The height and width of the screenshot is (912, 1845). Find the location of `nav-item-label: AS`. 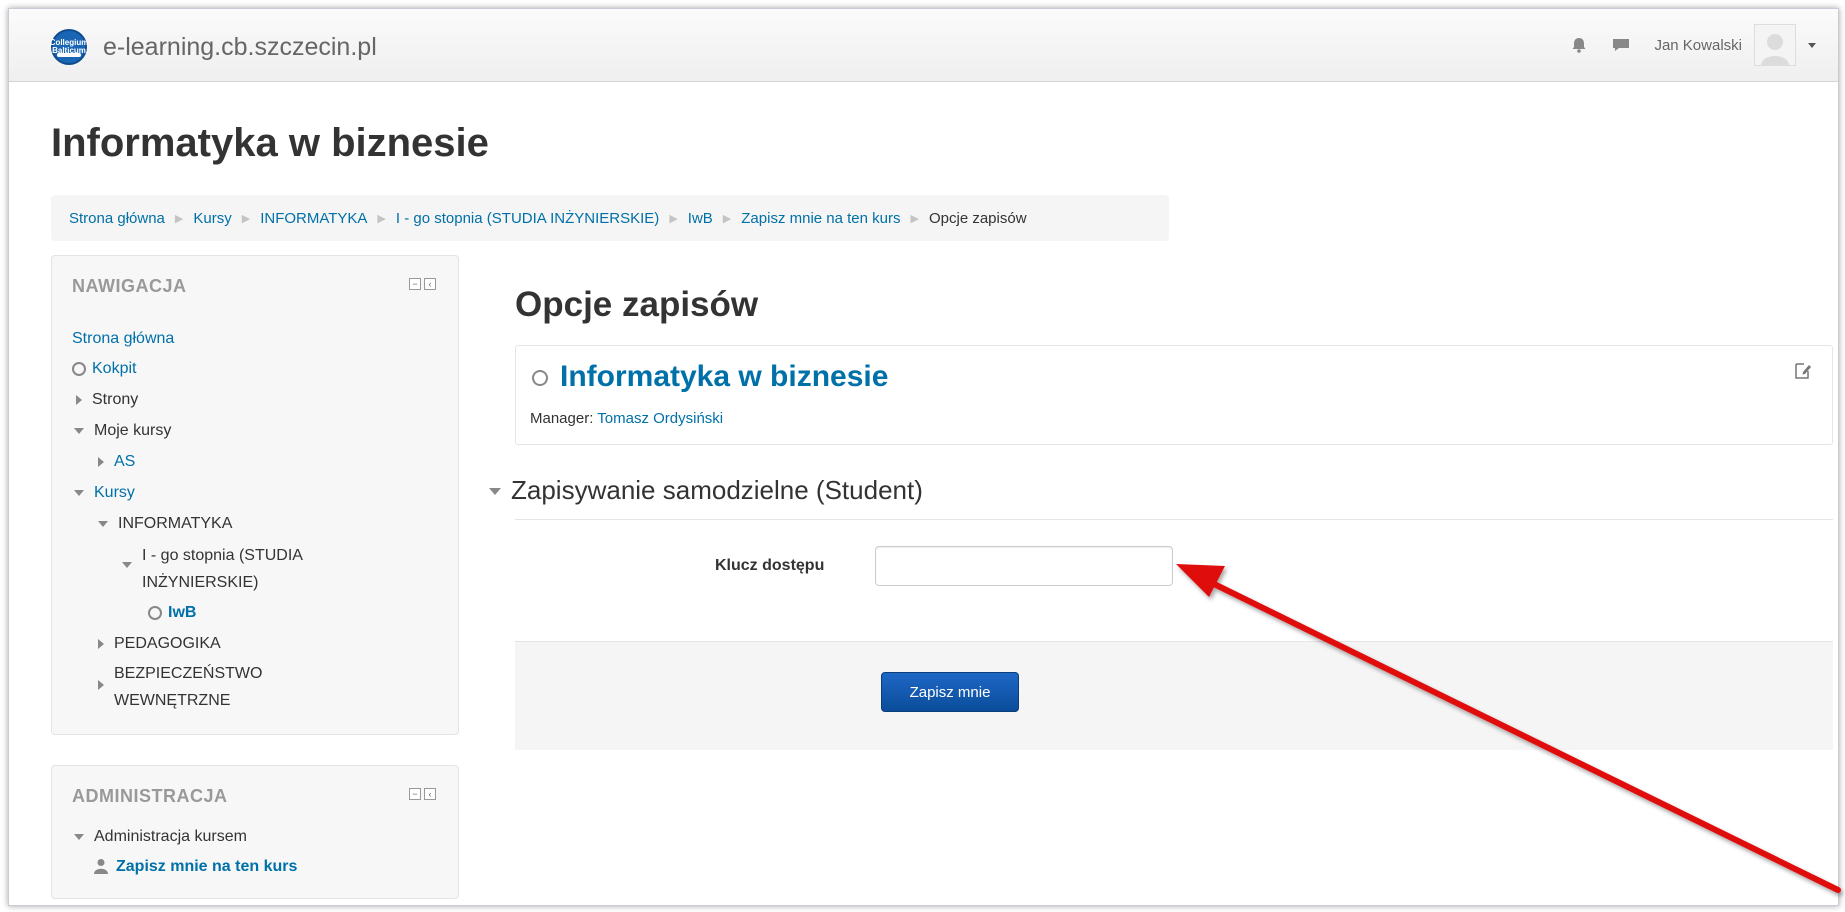

nav-item-label: AS is located at coordinates (124, 462).